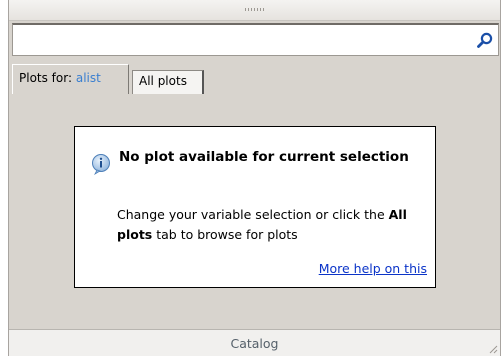 Image resolution: width=501 pixels, height=356 pixels. Describe the element at coordinates (47, 78) in the screenshot. I see `tab-plots-for-prefix: Plots for:` at that location.